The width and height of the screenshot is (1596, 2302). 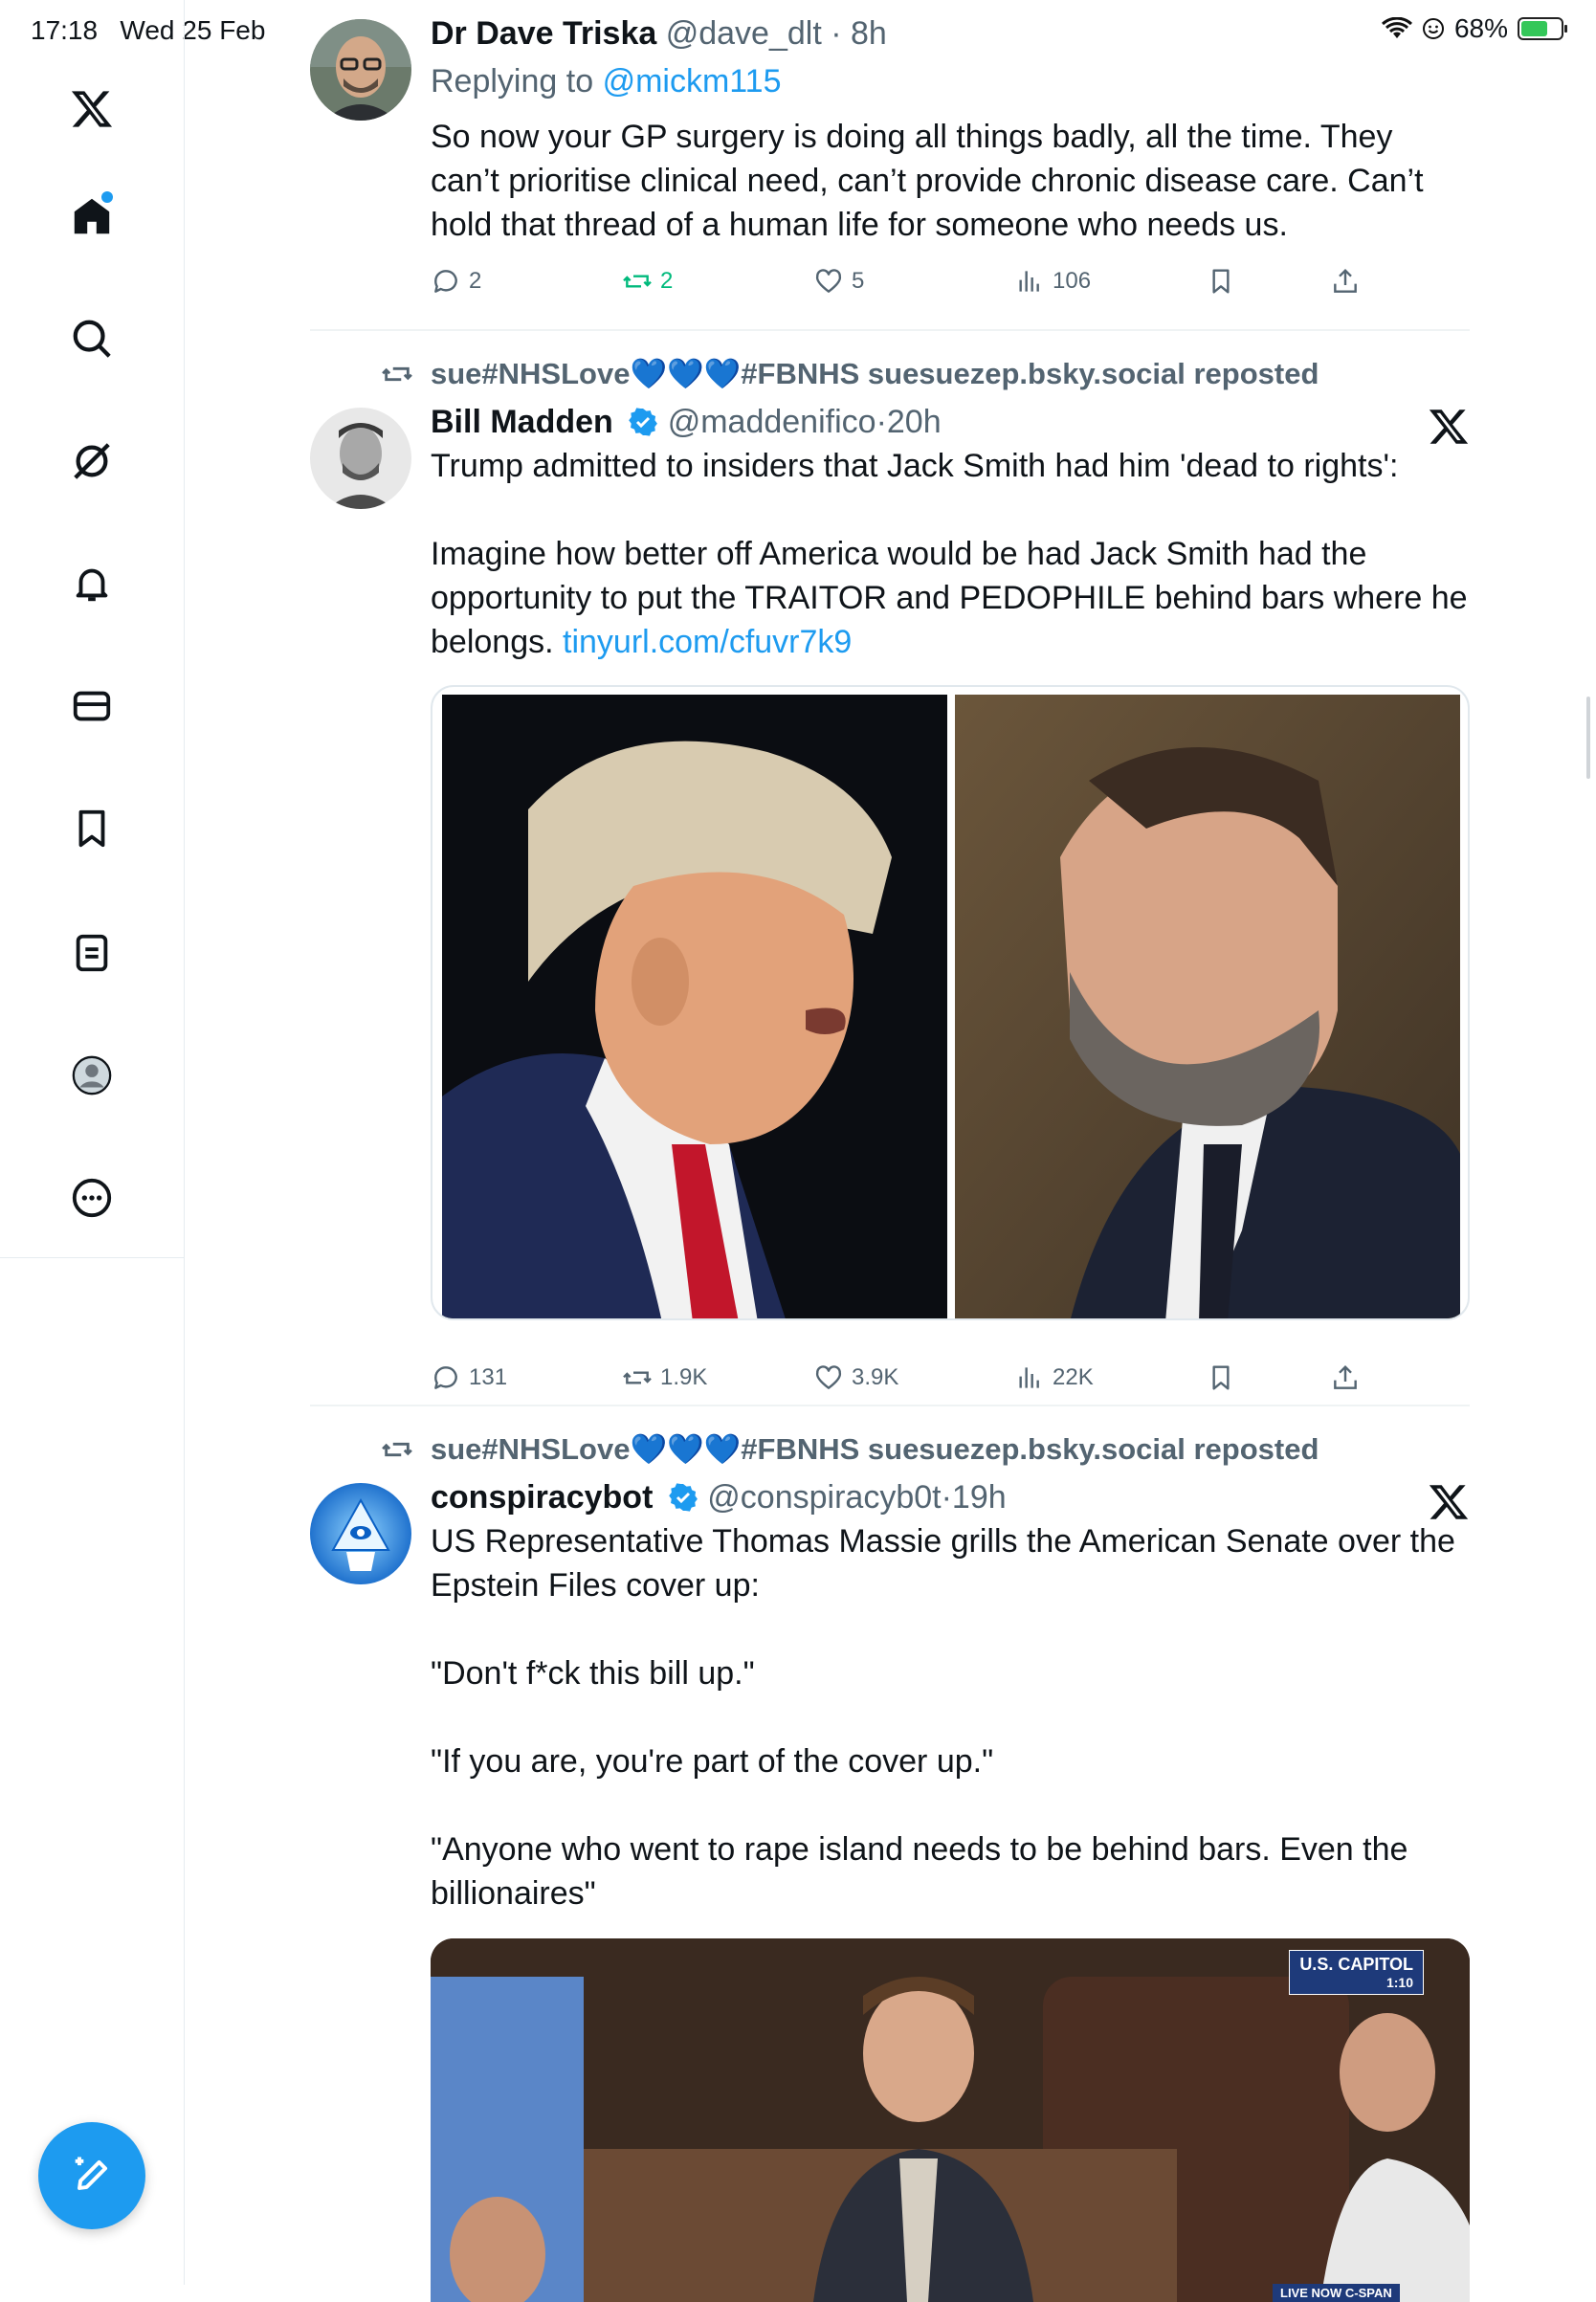 I want to click on profile-icon, so click(x=92, y=1075).